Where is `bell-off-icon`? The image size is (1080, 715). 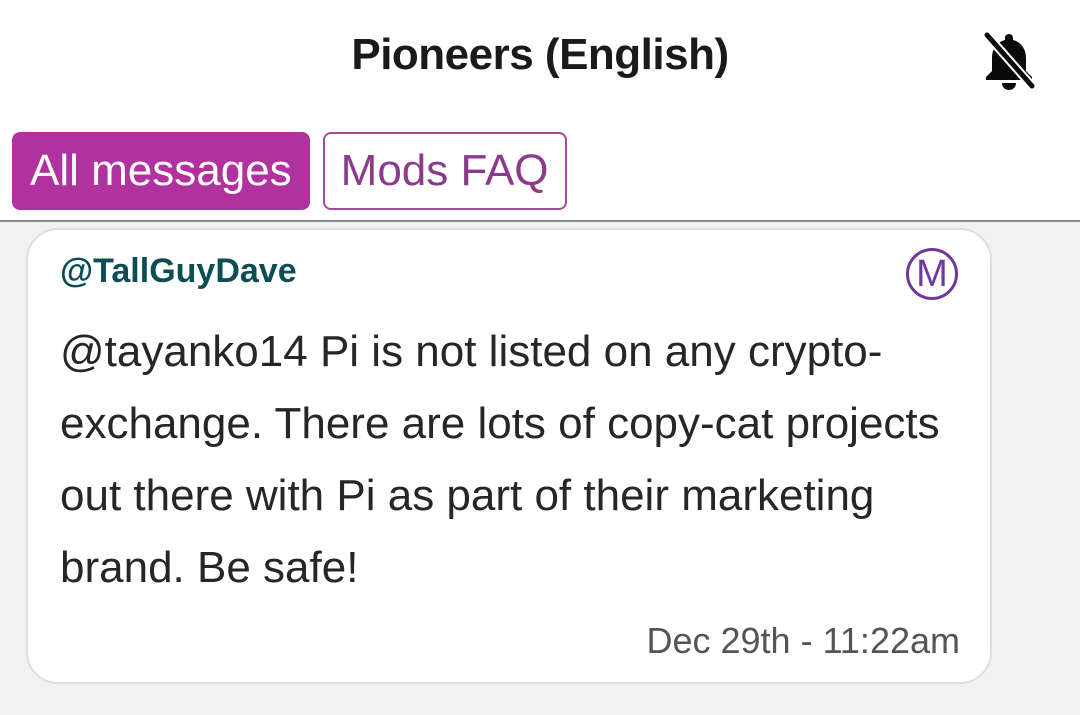 bell-off-icon is located at coordinates (1009, 61).